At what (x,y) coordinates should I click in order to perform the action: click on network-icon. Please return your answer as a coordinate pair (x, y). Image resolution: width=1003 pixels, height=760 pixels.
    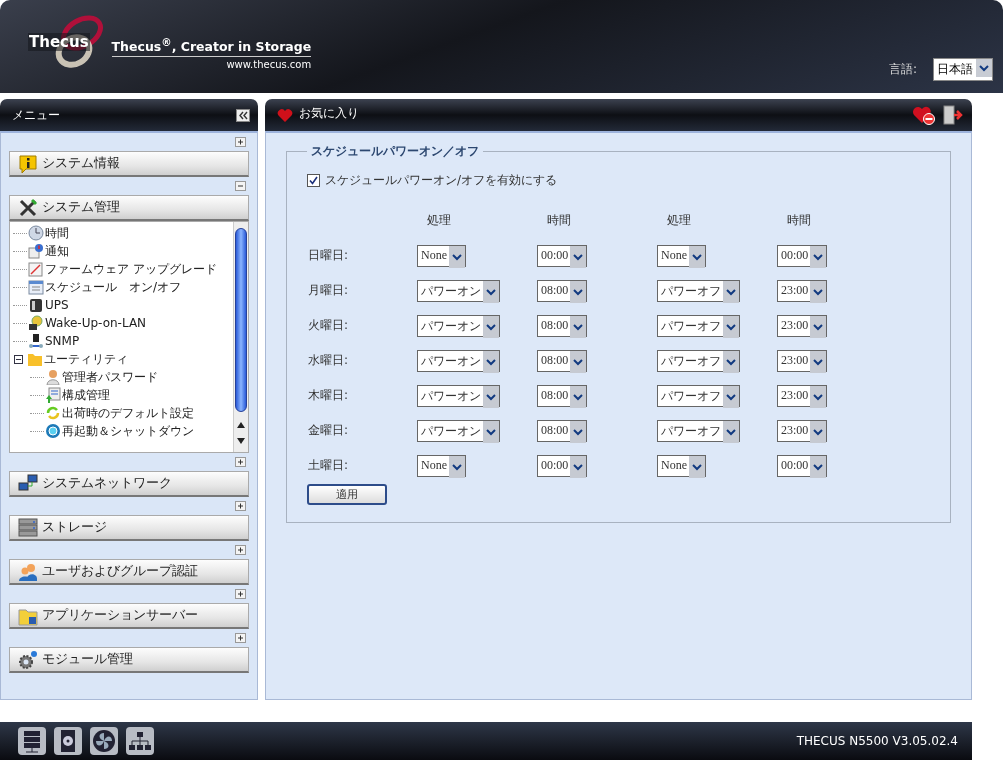
    Looking at the image, I should click on (140, 741).